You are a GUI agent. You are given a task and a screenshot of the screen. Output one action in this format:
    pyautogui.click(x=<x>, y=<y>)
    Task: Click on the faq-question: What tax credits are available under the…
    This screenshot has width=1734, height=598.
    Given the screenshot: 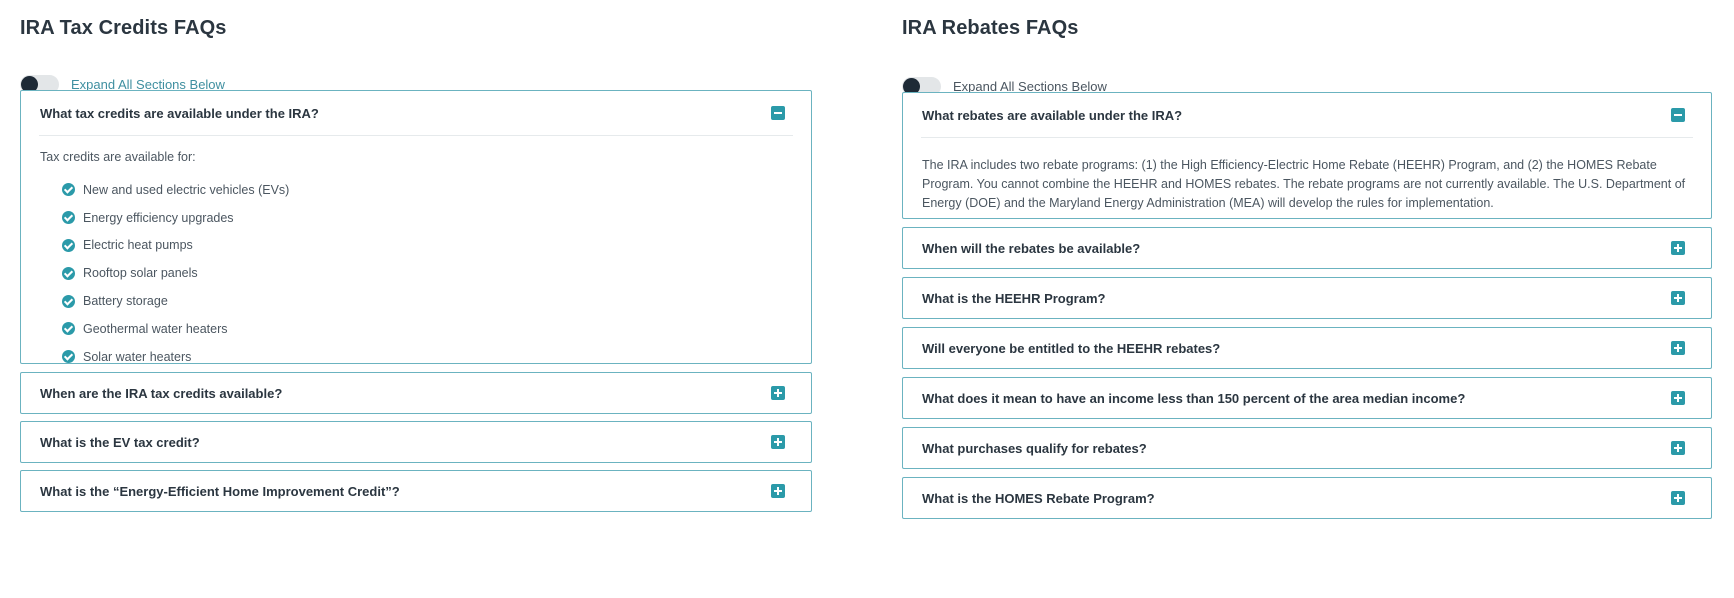 What is the action you would take?
    pyautogui.click(x=179, y=113)
    